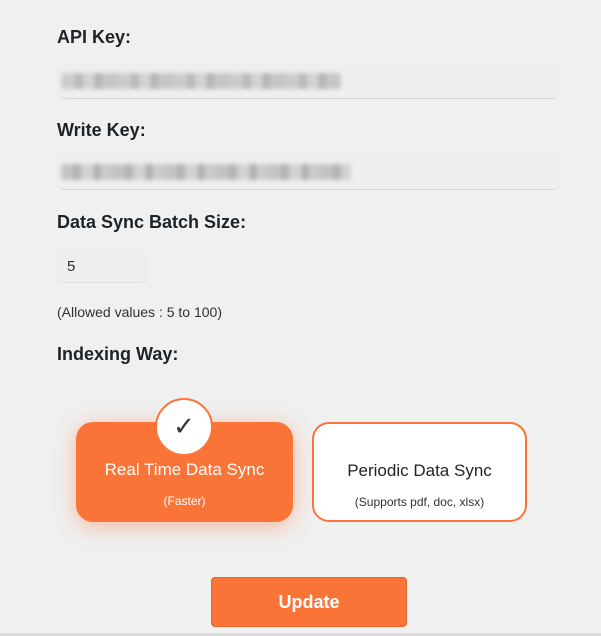 The width and height of the screenshot is (601, 636). What do you see at coordinates (201, 81) in the screenshot?
I see `api-key-redacted` at bounding box center [201, 81].